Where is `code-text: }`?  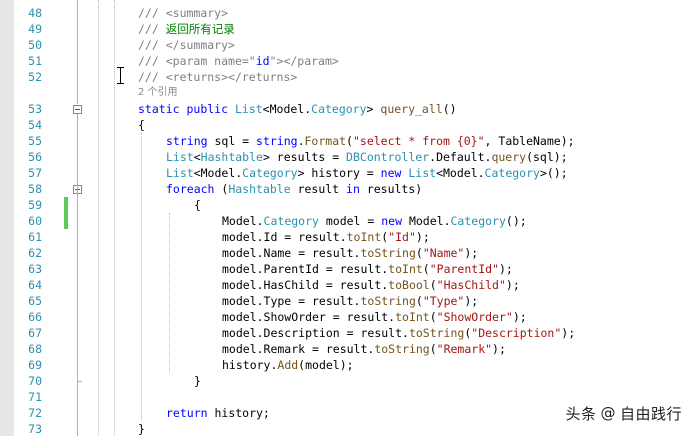 code-text: } is located at coordinates (141, 429).